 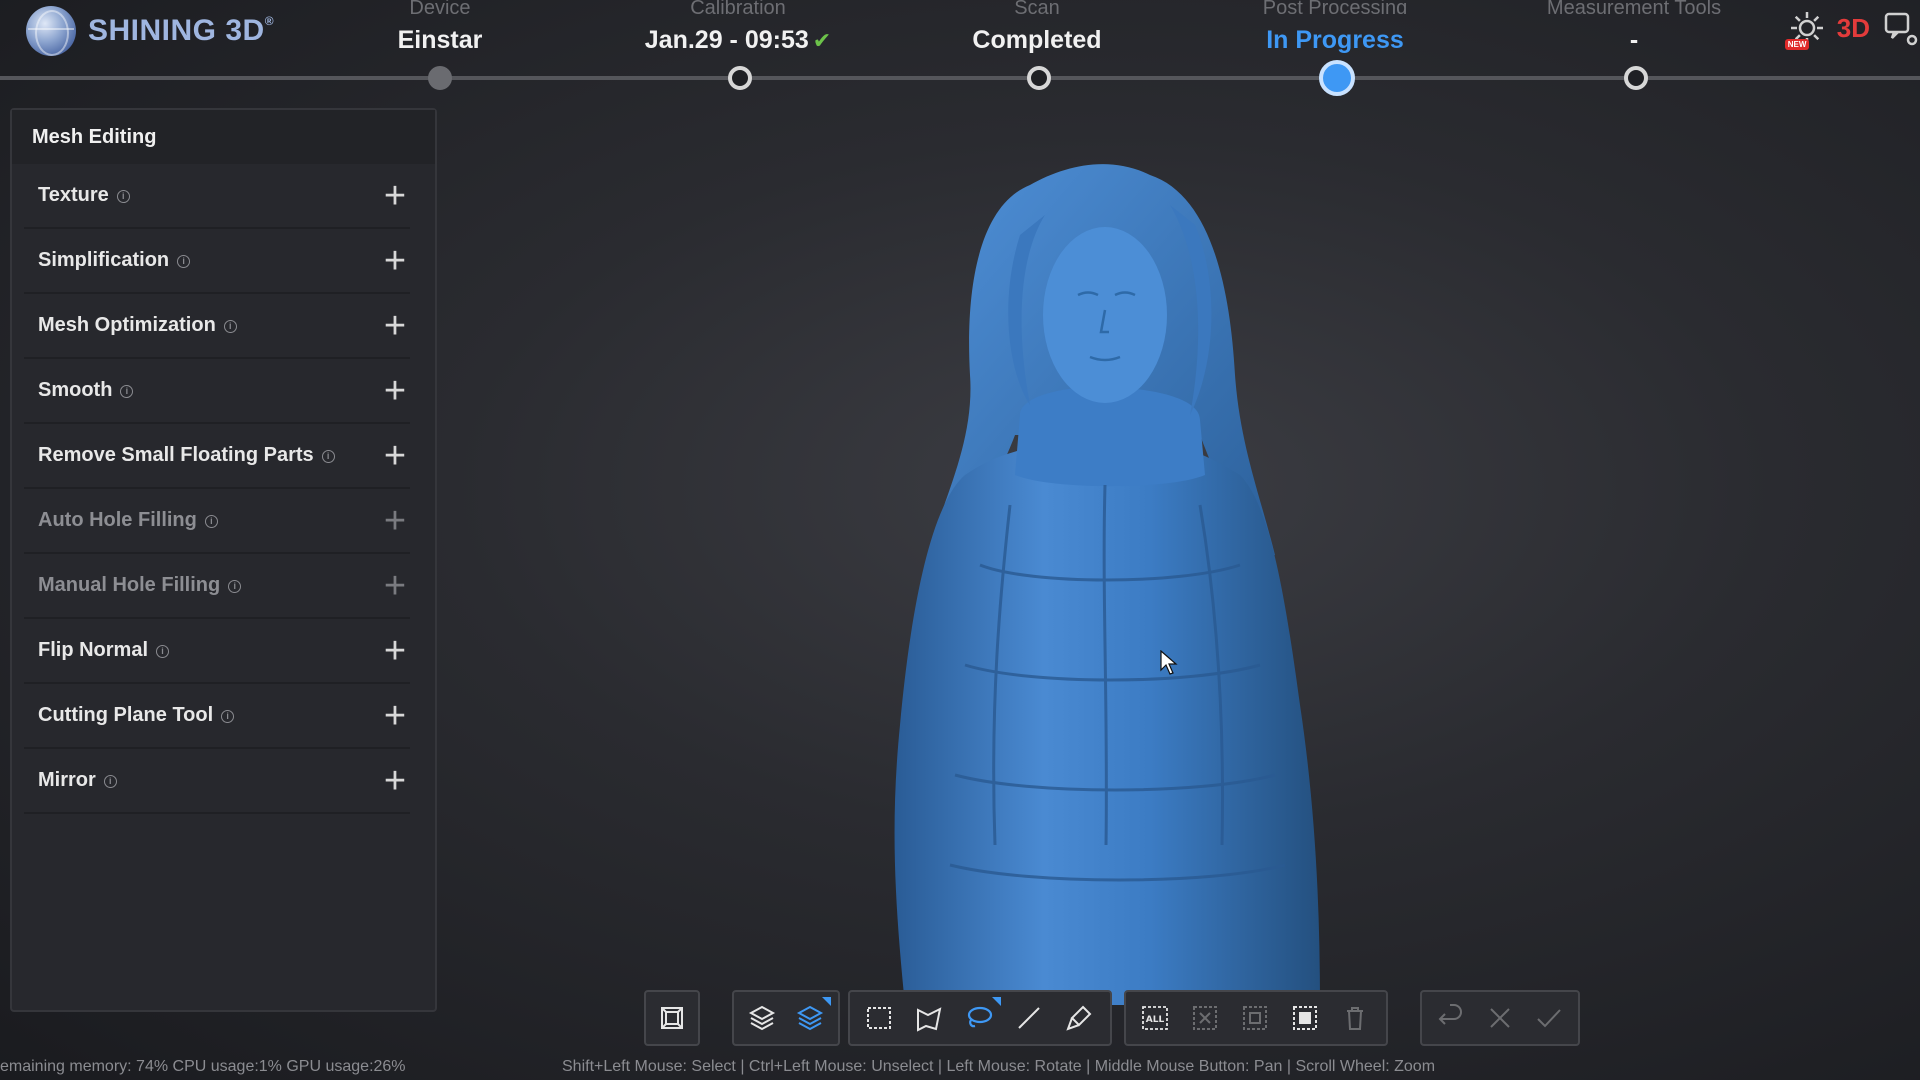 What do you see at coordinates (1037, 40) in the screenshot?
I see `step-value: Completed` at bounding box center [1037, 40].